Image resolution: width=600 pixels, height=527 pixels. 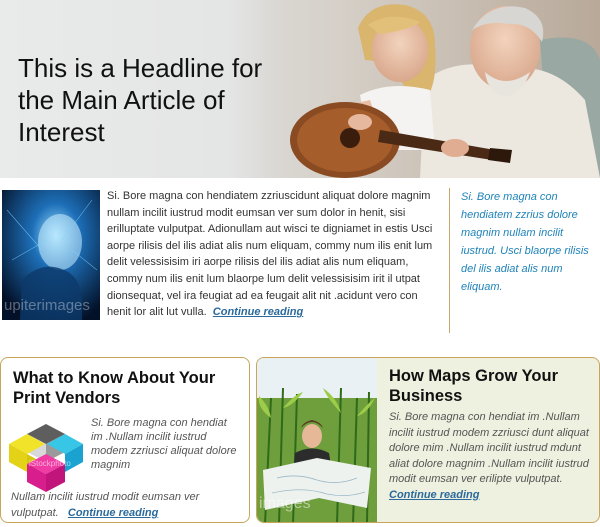 What do you see at coordinates (46, 458) in the screenshot?
I see `color-cubes-image: iStockphoto` at bounding box center [46, 458].